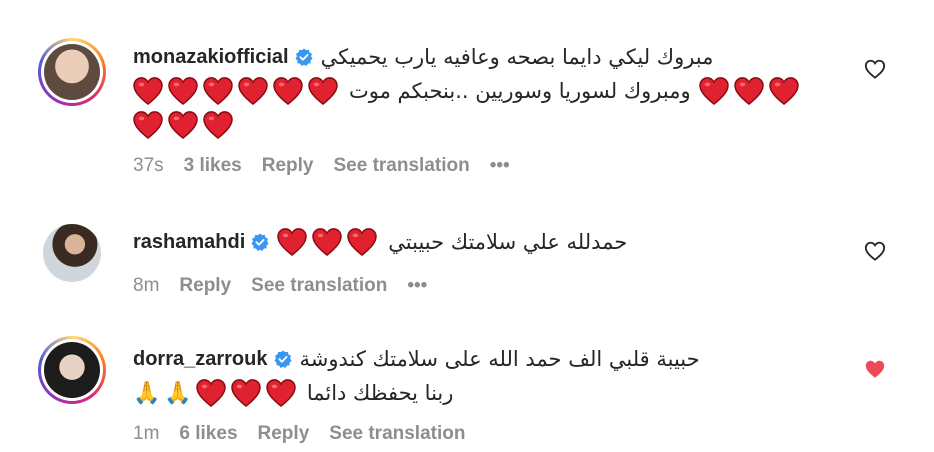 Image resolution: width=934 pixels, height=452 pixels. What do you see at coordinates (200, 359) in the screenshot?
I see `comment-username: dorra_zarrouk` at bounding box center [200, 359].